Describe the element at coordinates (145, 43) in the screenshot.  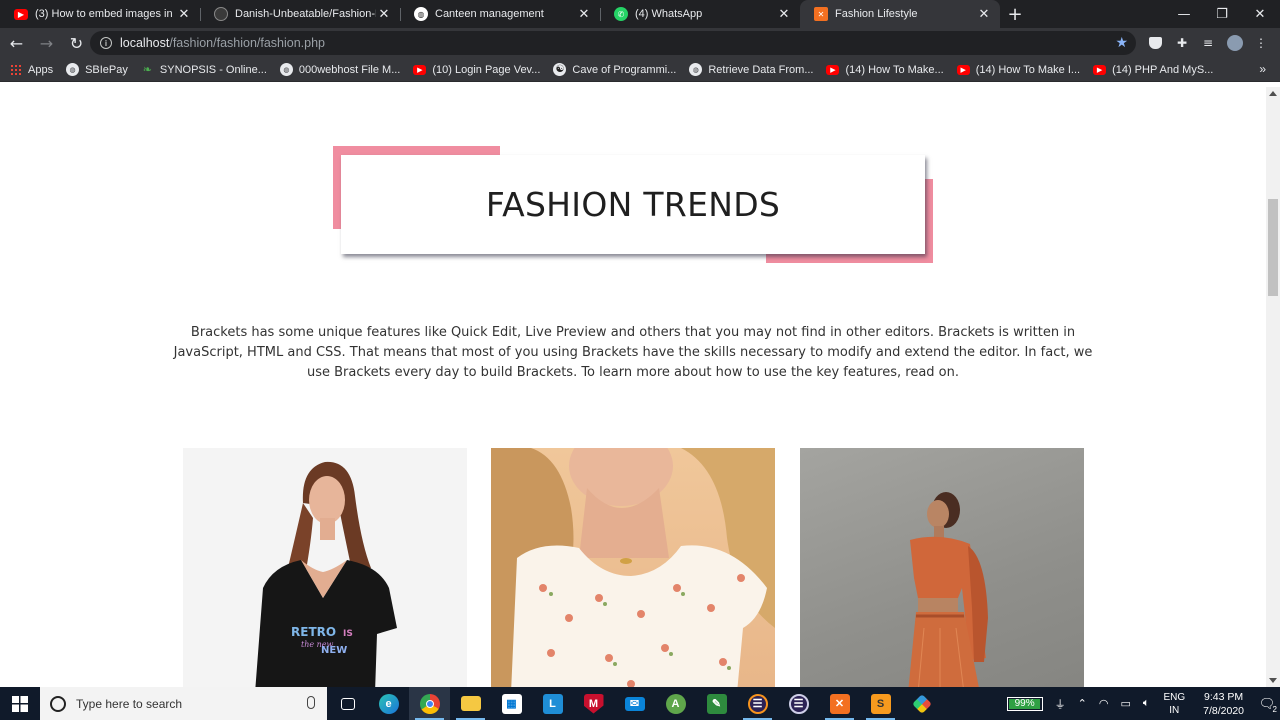
I see `url-host: localhost` at that location.